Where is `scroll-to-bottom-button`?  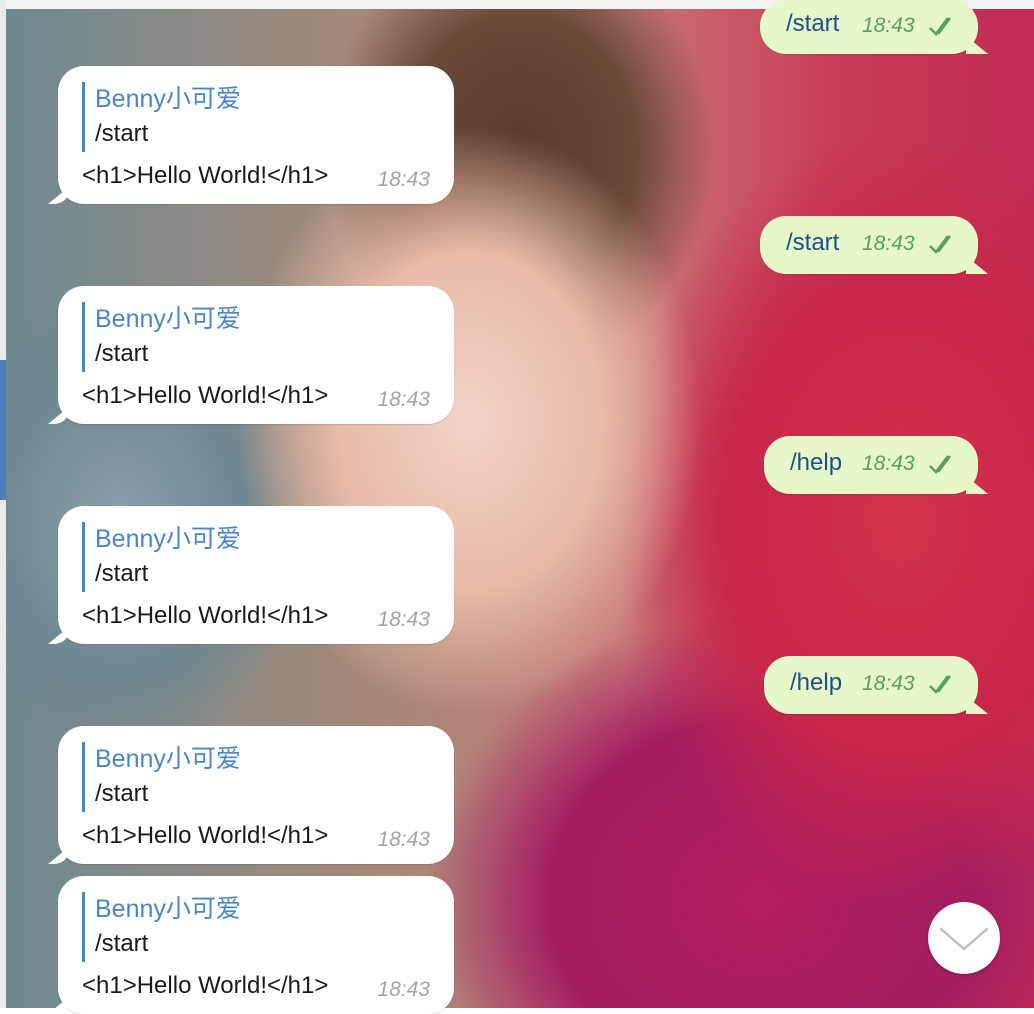 scroll-to-bottom-button is located at coordinates (964, 938).